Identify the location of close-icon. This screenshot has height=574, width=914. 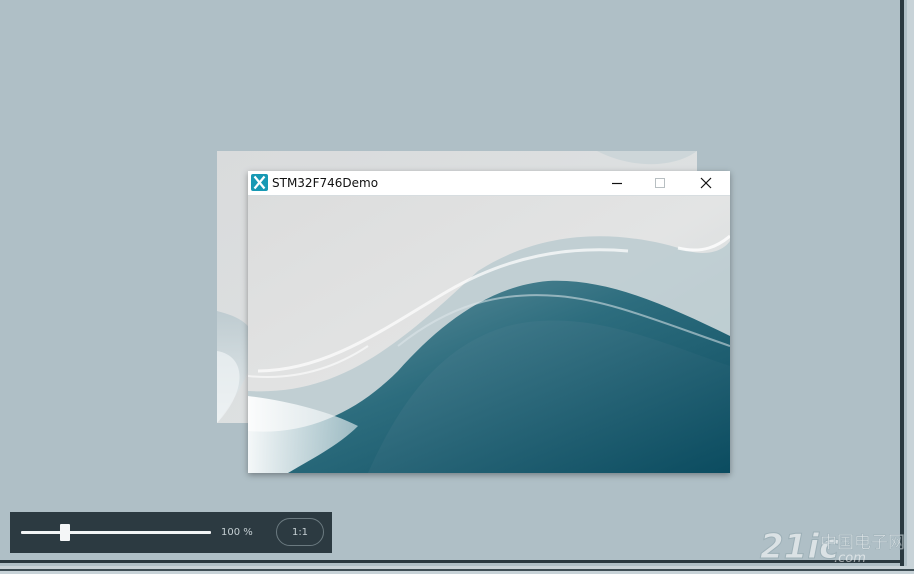
(706, 183).